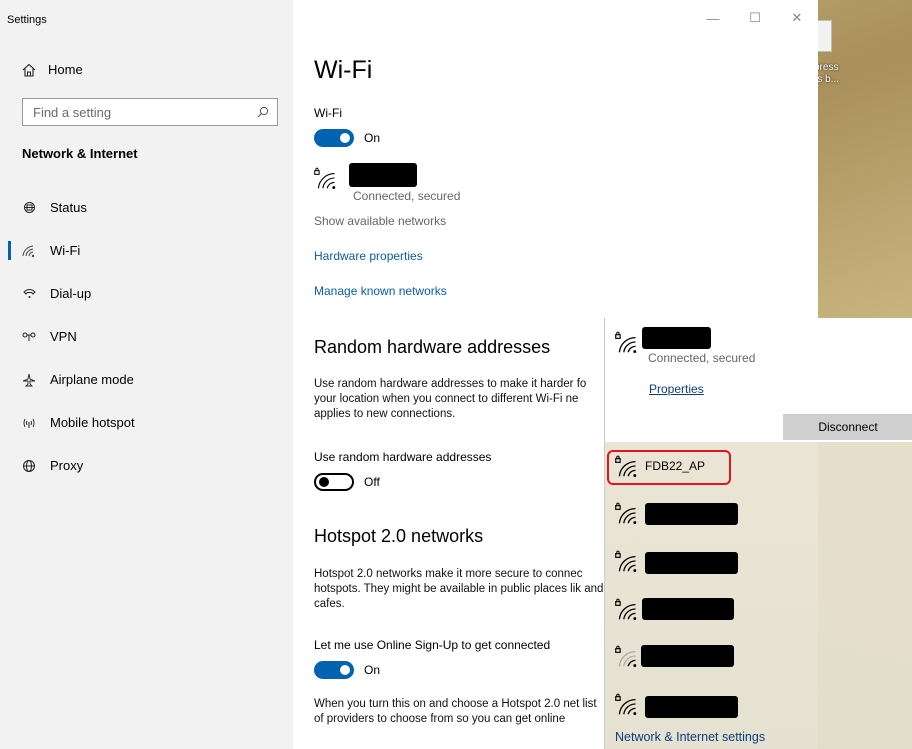 The image size is (912, 749). Describe the element at coordinates (372, 138) in the screenshot. I see `wifi-toggle-state: On` at that location.